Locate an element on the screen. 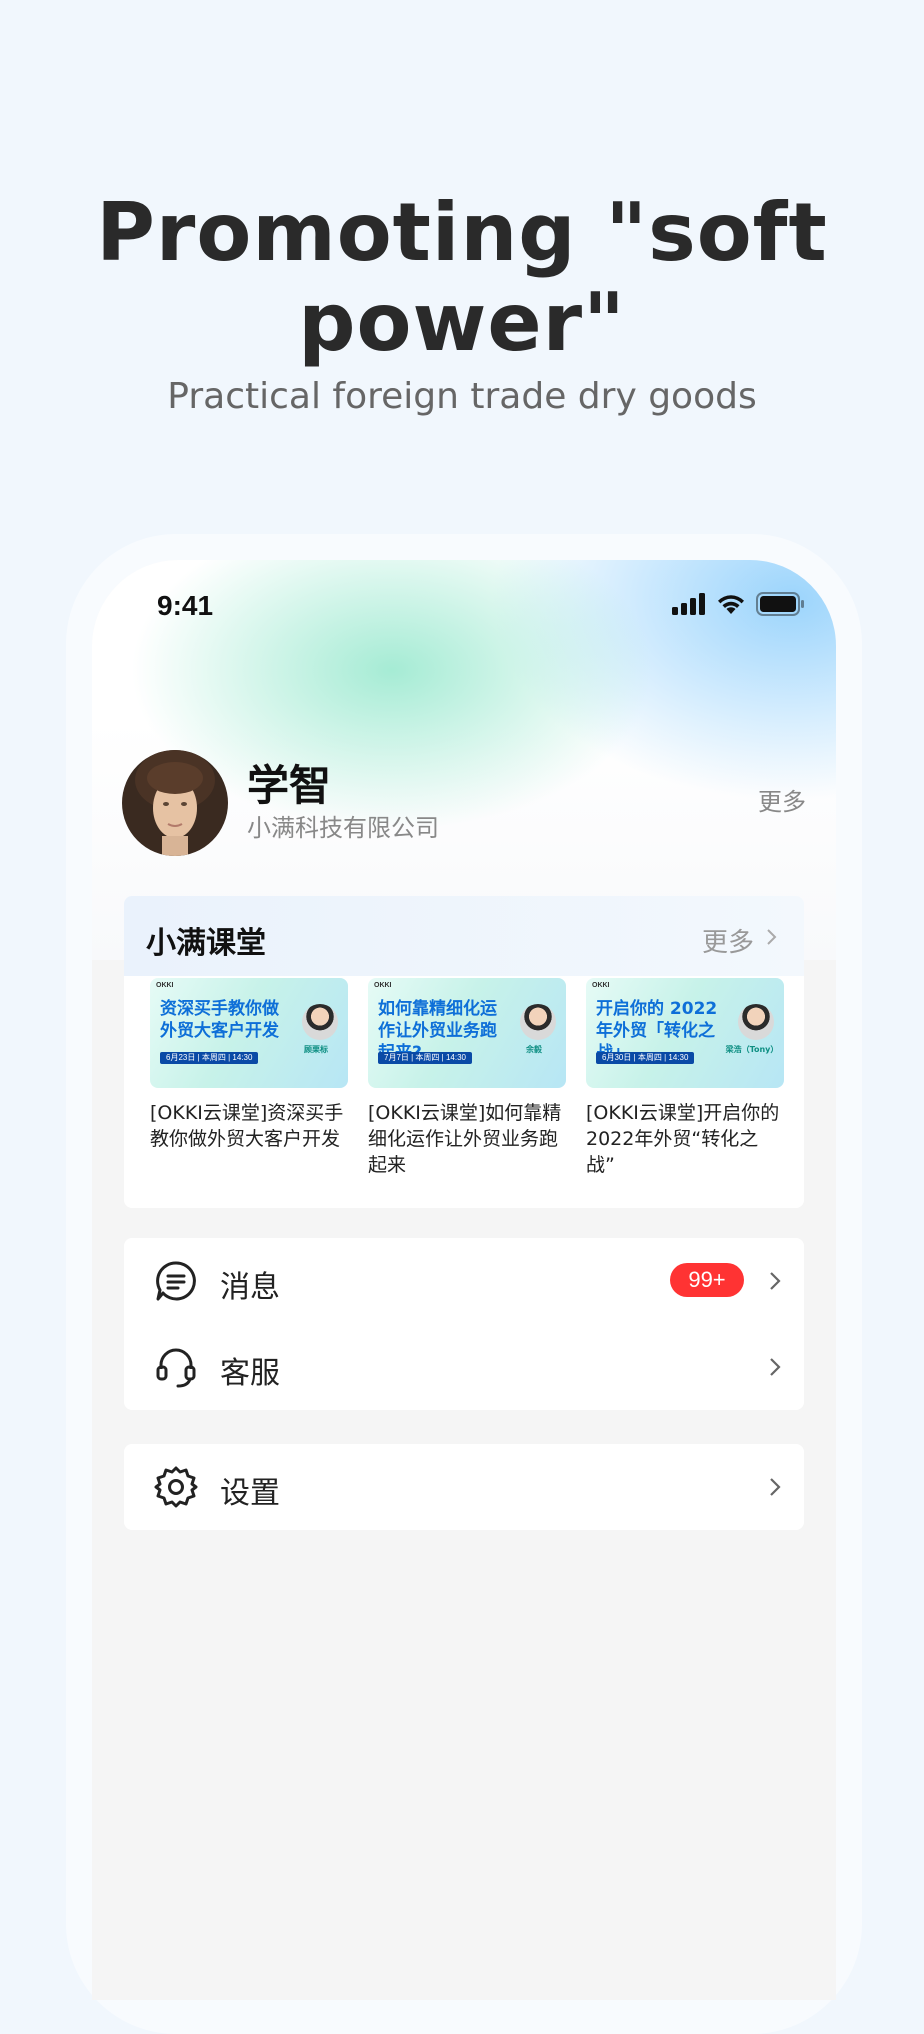  course-caption: [OKKI云课堂]如何靠精细化运作让外贸业务跑起来 is located at coordinates (465, 1139).